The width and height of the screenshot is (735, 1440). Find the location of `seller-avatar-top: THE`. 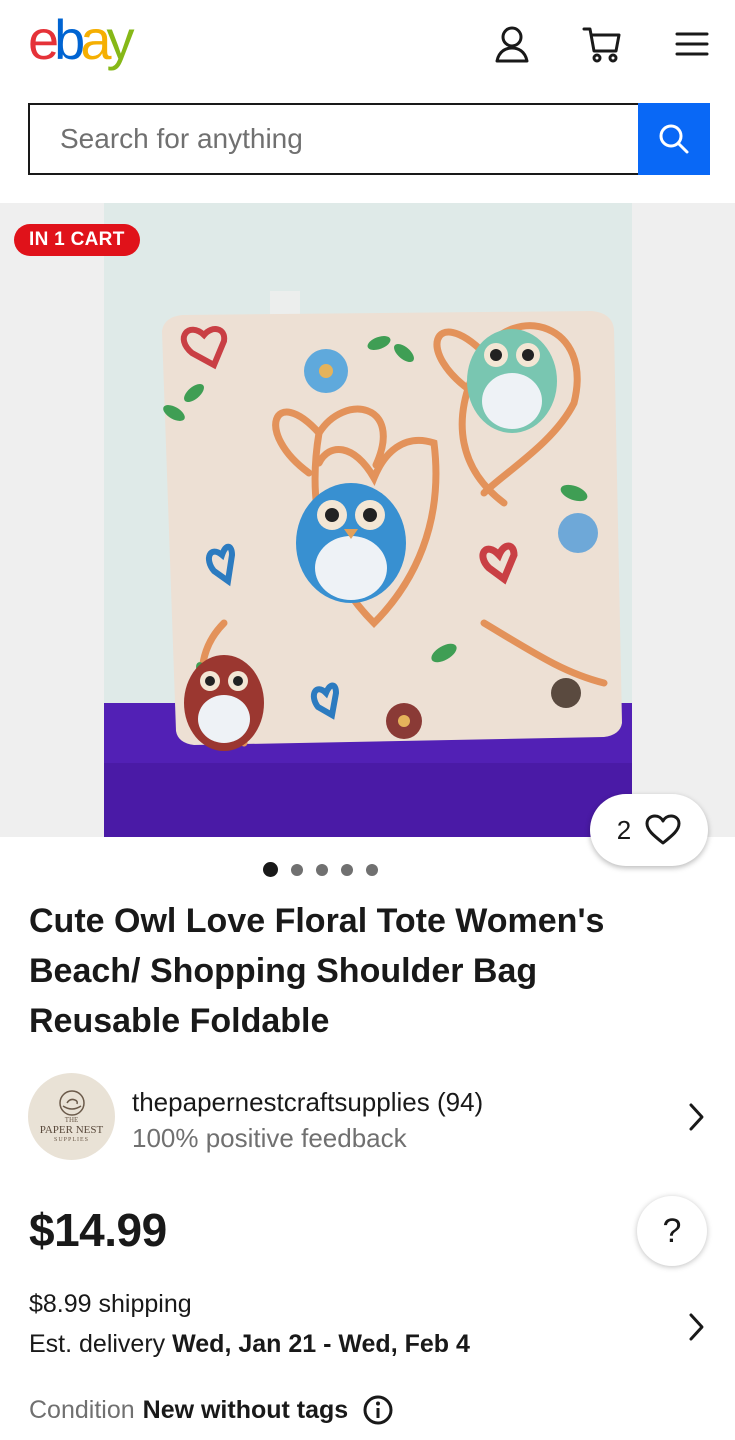

seller-avatar-top: THE is located at coordinates (71, 1119).